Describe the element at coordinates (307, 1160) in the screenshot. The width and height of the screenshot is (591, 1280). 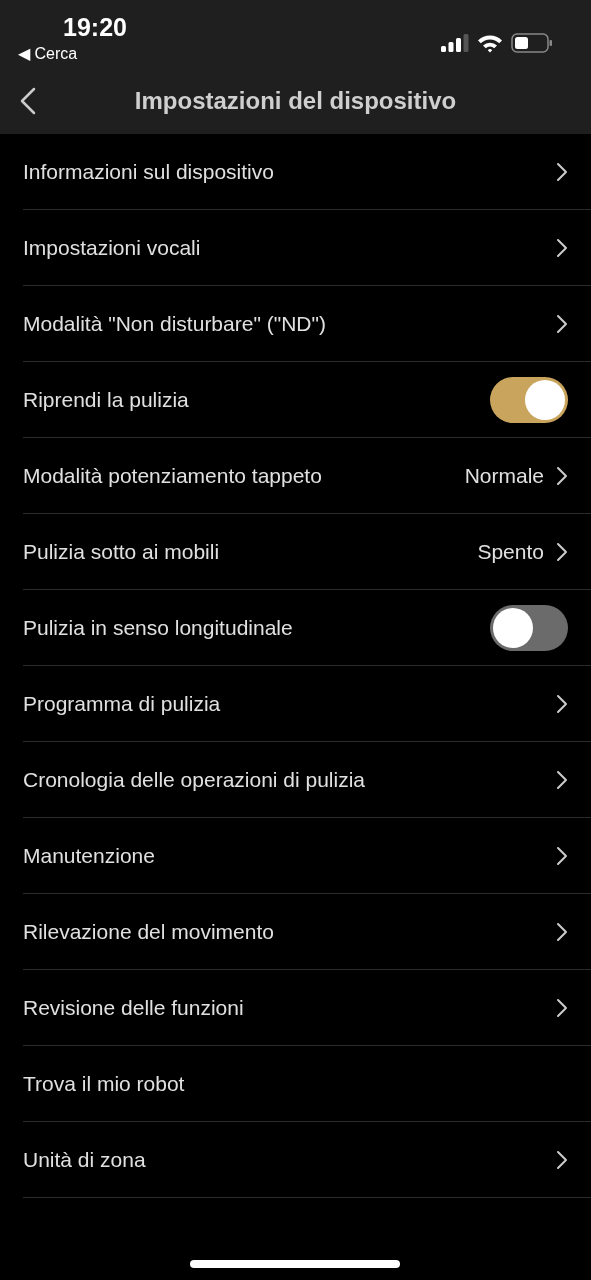
I see `settings-row: Unità di zona` at that location.